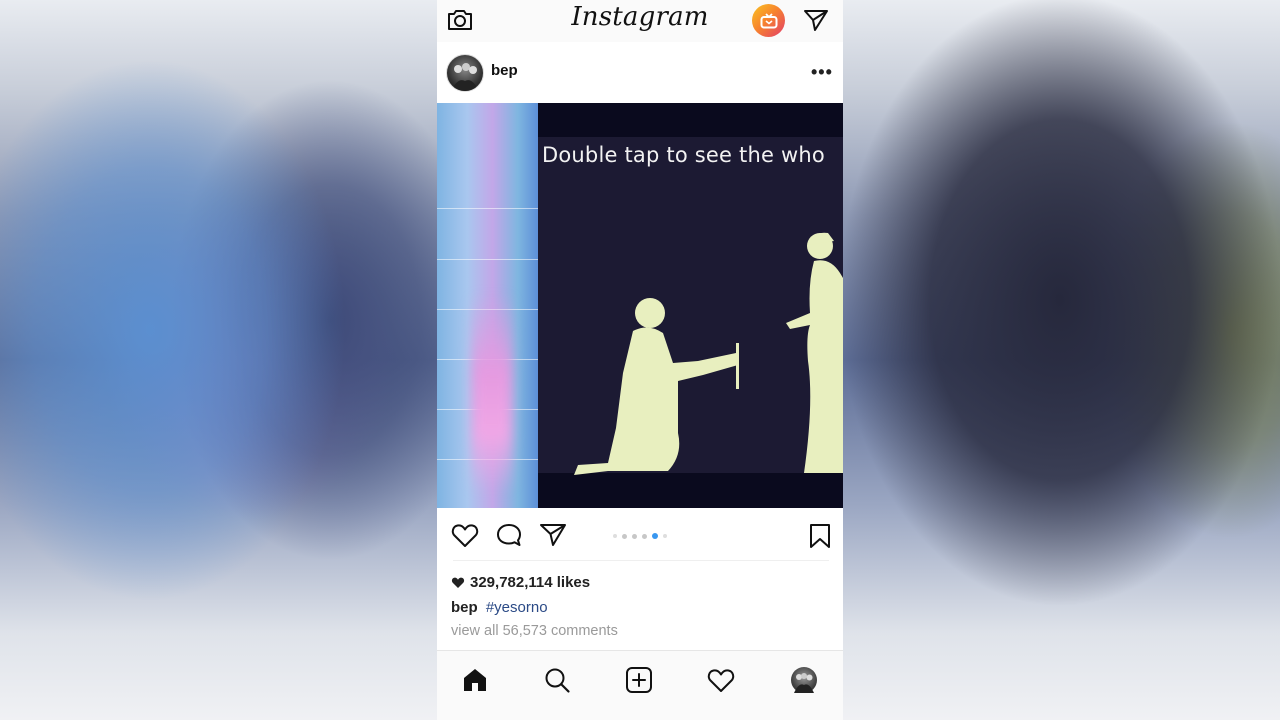 The height and width of the screenshot is (720, 1280). Describe the element at coordinates (504, 70) in the screenshot. I see `post-username: bep` at that location.